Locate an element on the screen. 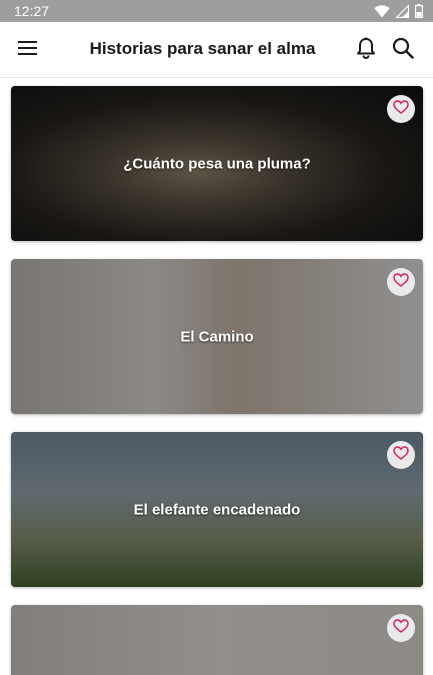 The height and width of the screenshot is (675, 433). menu-icon is located at coordinates (28, 50).